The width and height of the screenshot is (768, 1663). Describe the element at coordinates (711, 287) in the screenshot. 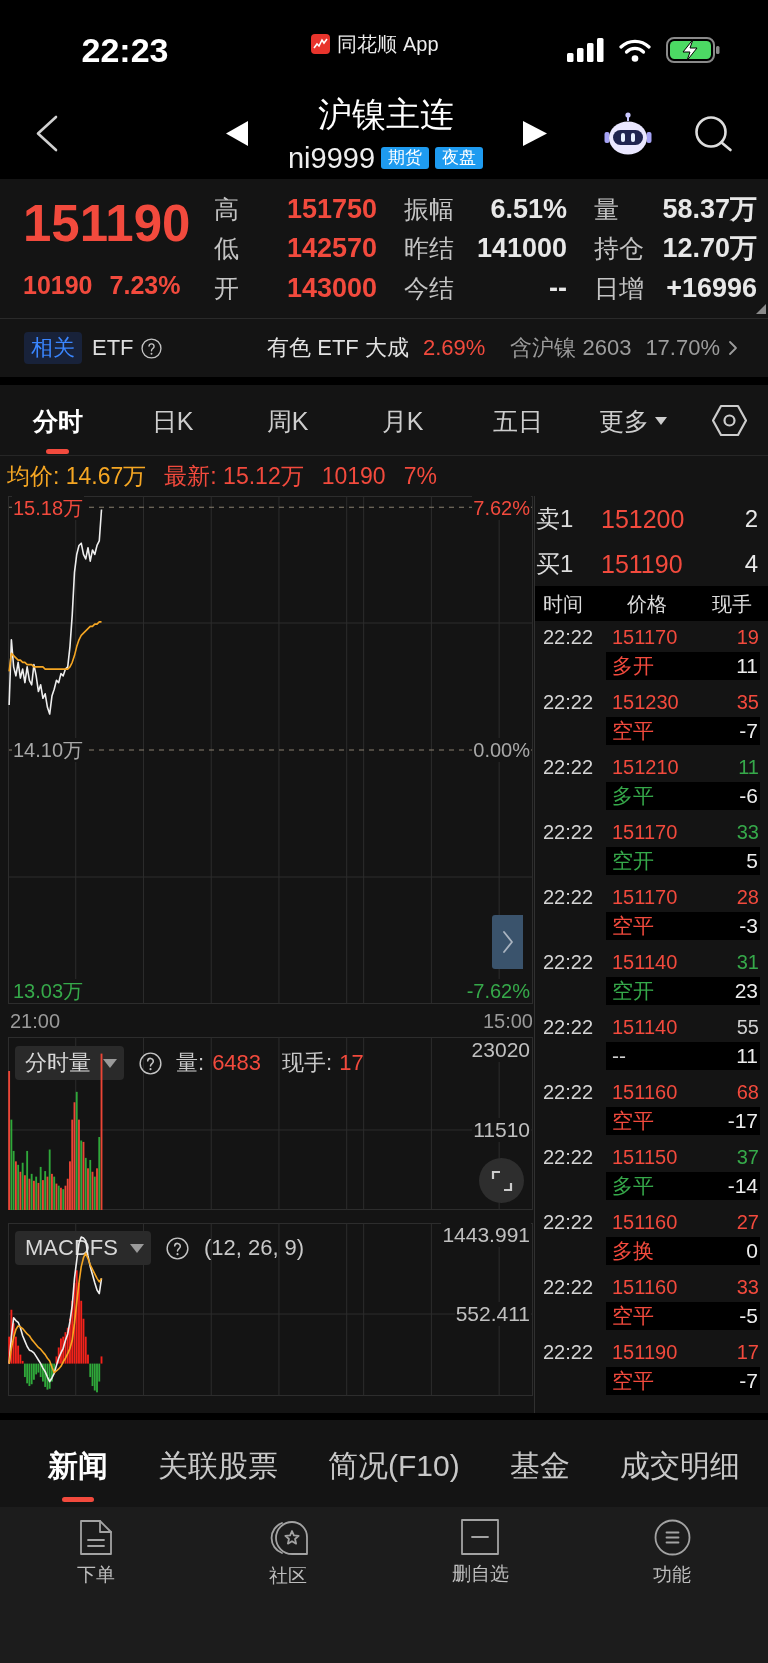

I see `stat-value: +16996` at that location.